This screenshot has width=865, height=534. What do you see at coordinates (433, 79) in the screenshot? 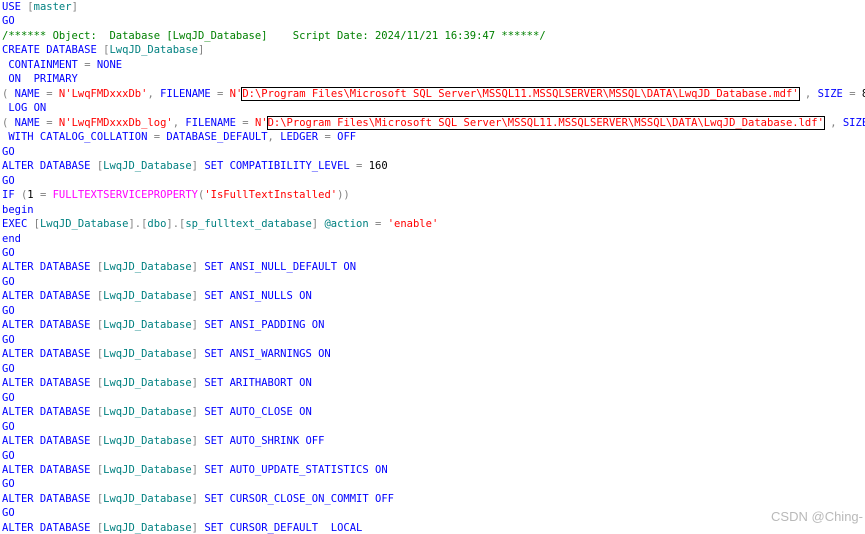
I see `code-line: ON PRIMARY` at bounding box center [433, 79].